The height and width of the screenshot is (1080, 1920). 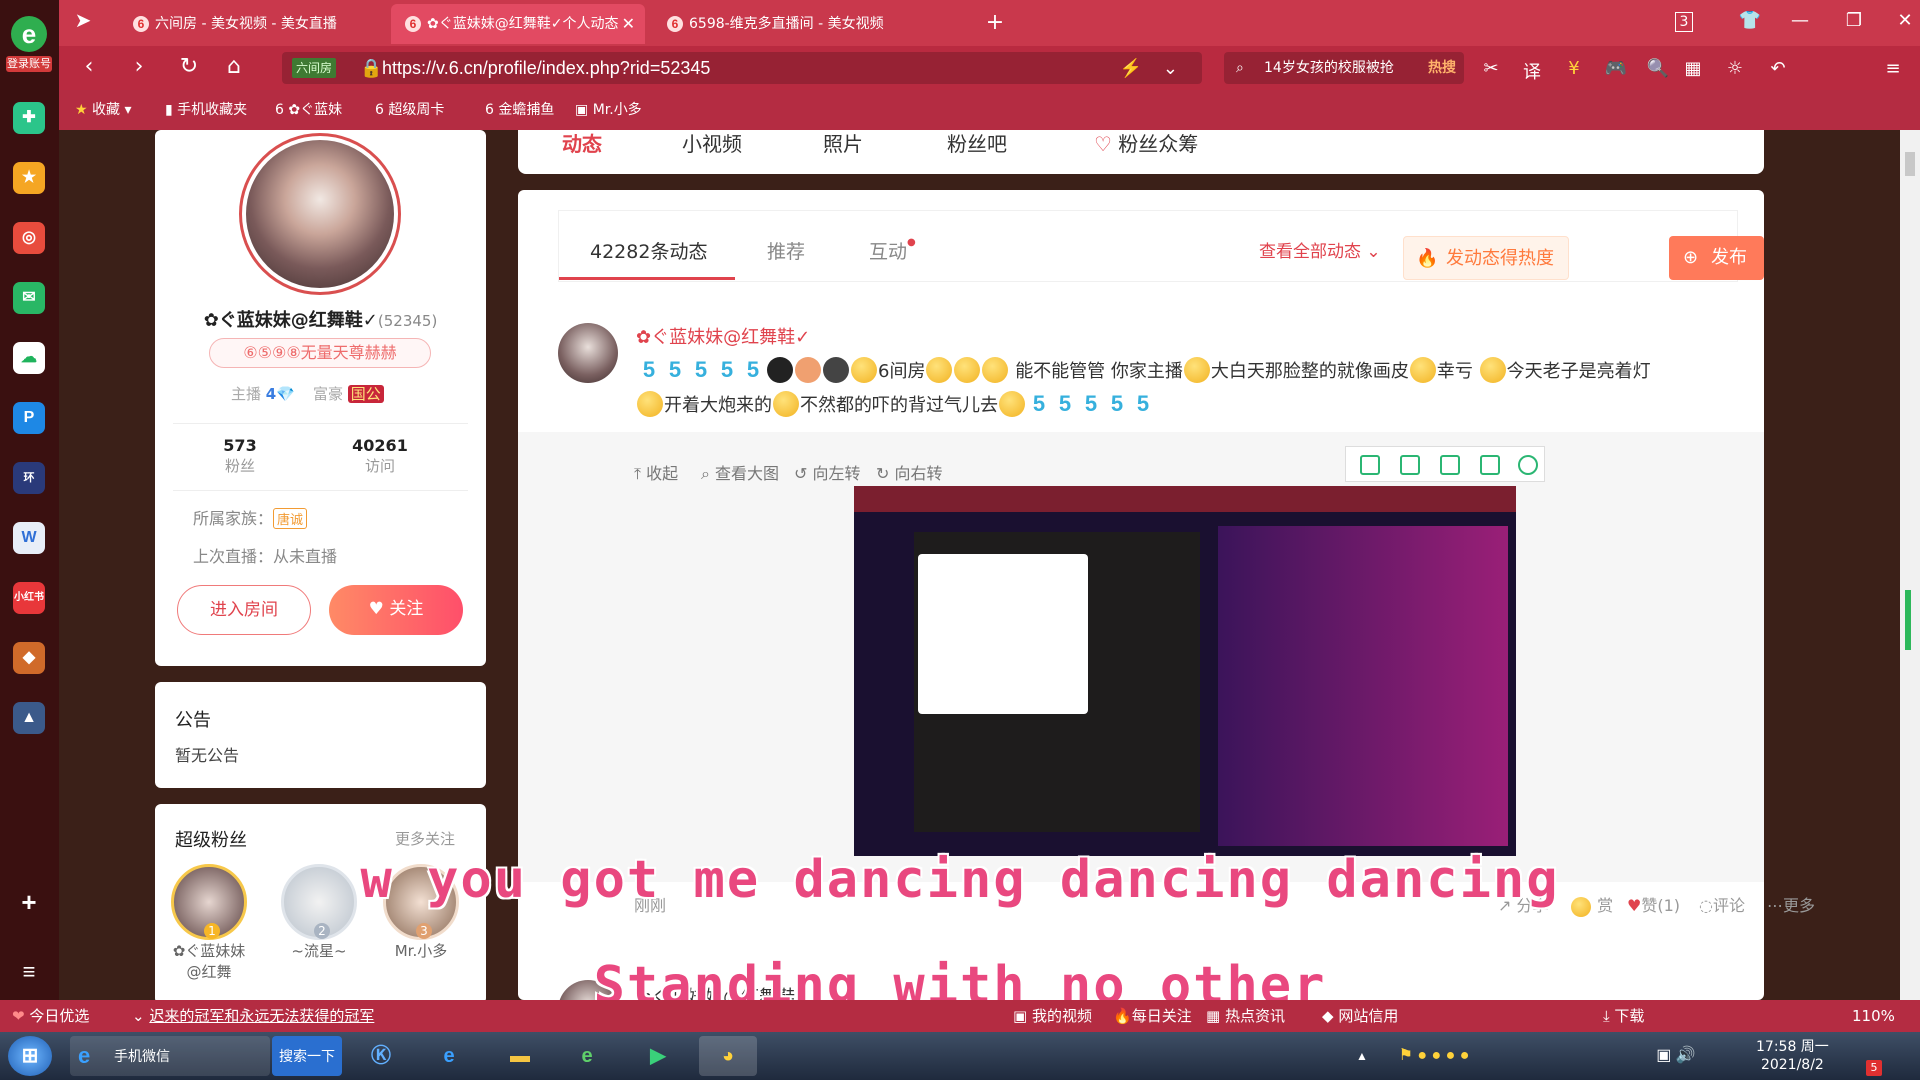 What do you see at coordinates (728, 1056) in the screenshot?
I see `qq-icon: ◕` at bounding box center [728, 1056].